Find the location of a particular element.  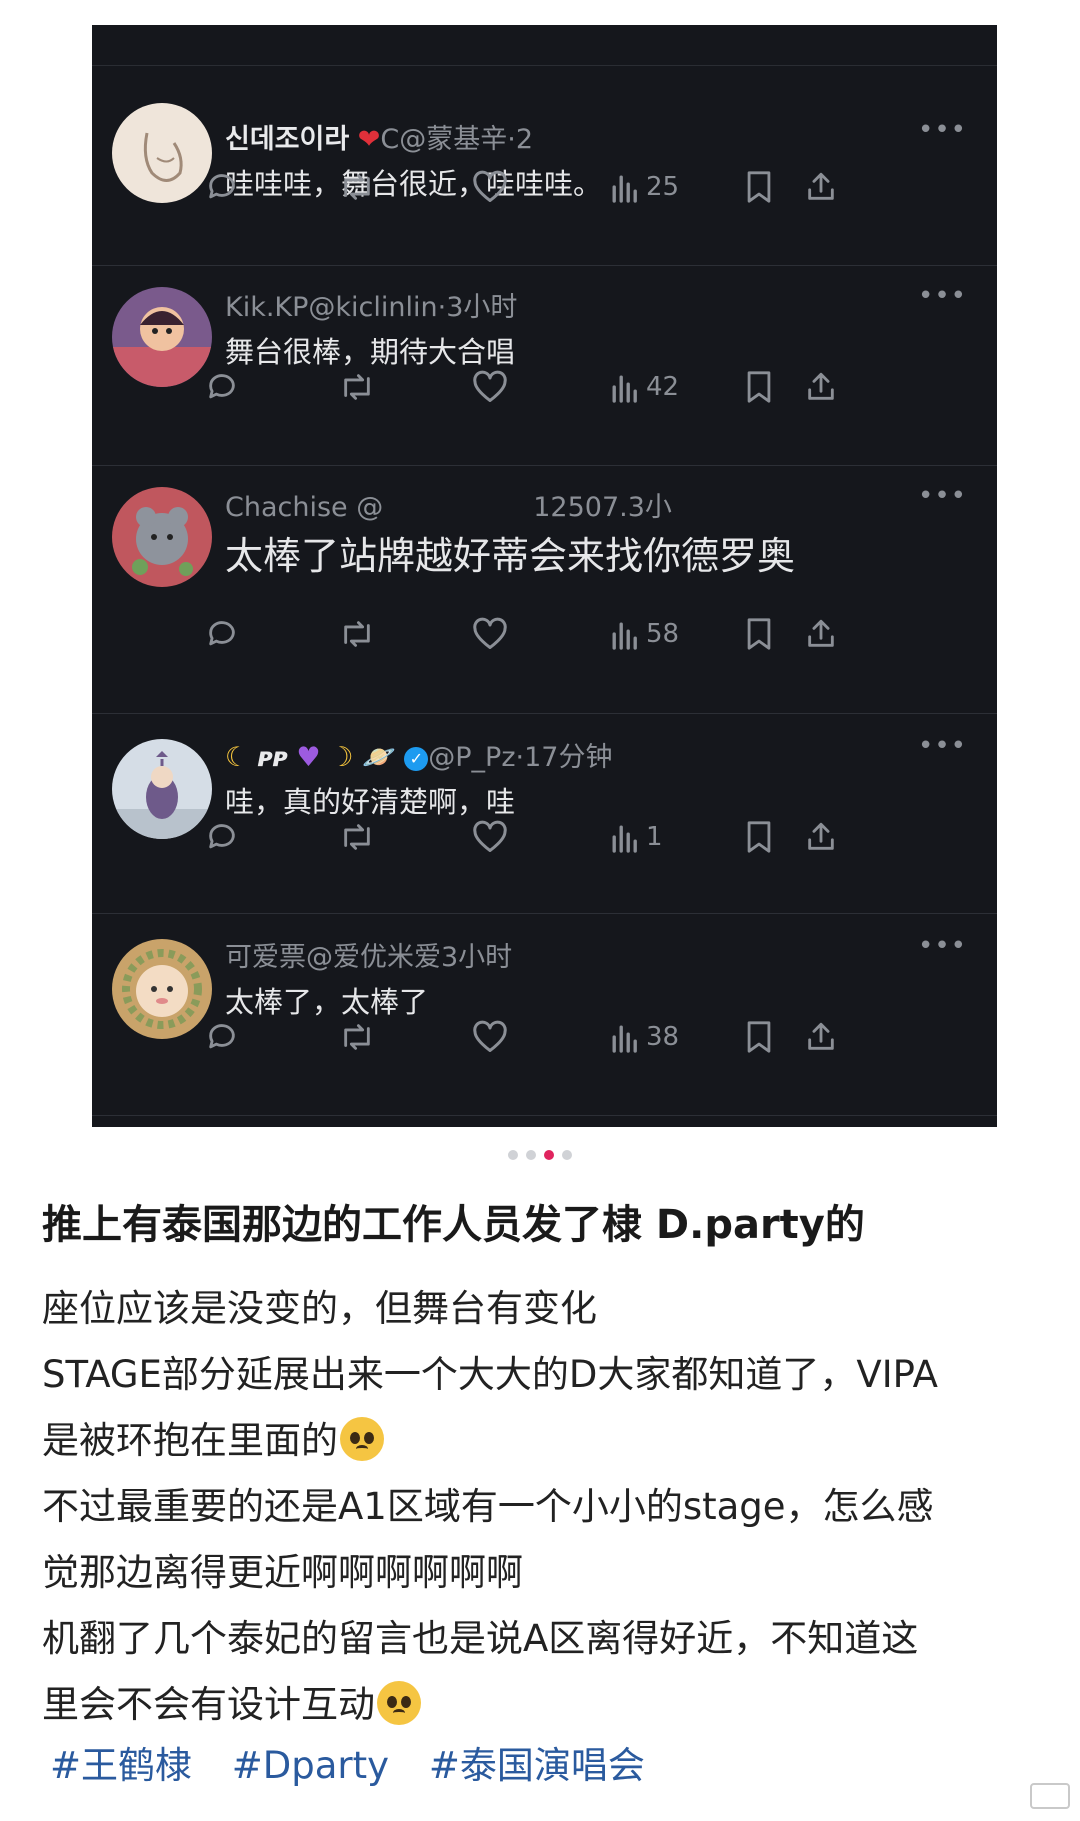

reply-author-name: Kik.KP is located at coordinates (266, 307).